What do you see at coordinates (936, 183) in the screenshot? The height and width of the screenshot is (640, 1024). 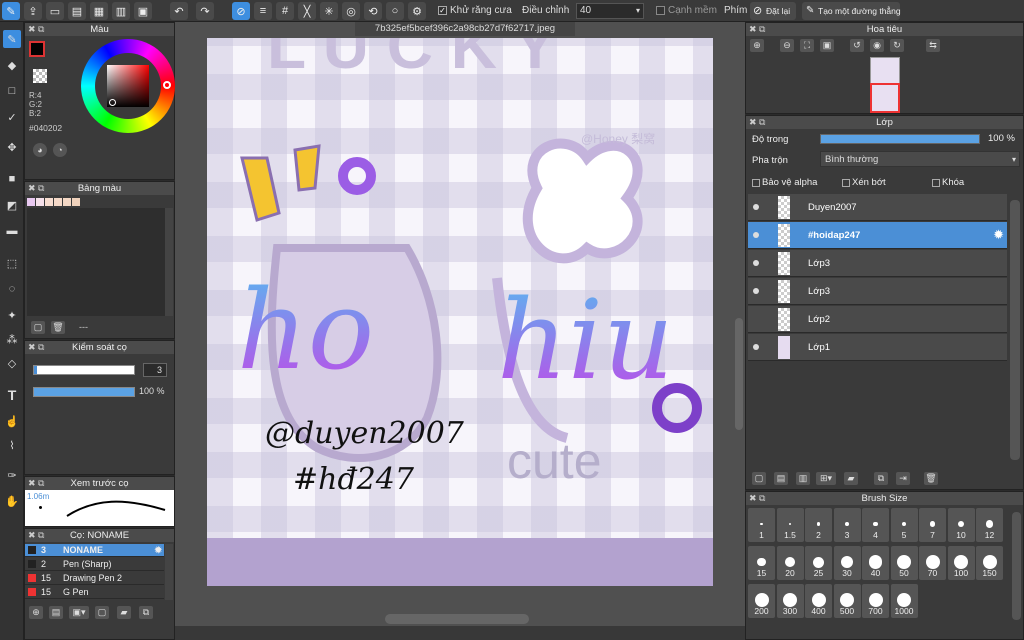 I see `lock-checkbox` at bounding box center [936, 183].